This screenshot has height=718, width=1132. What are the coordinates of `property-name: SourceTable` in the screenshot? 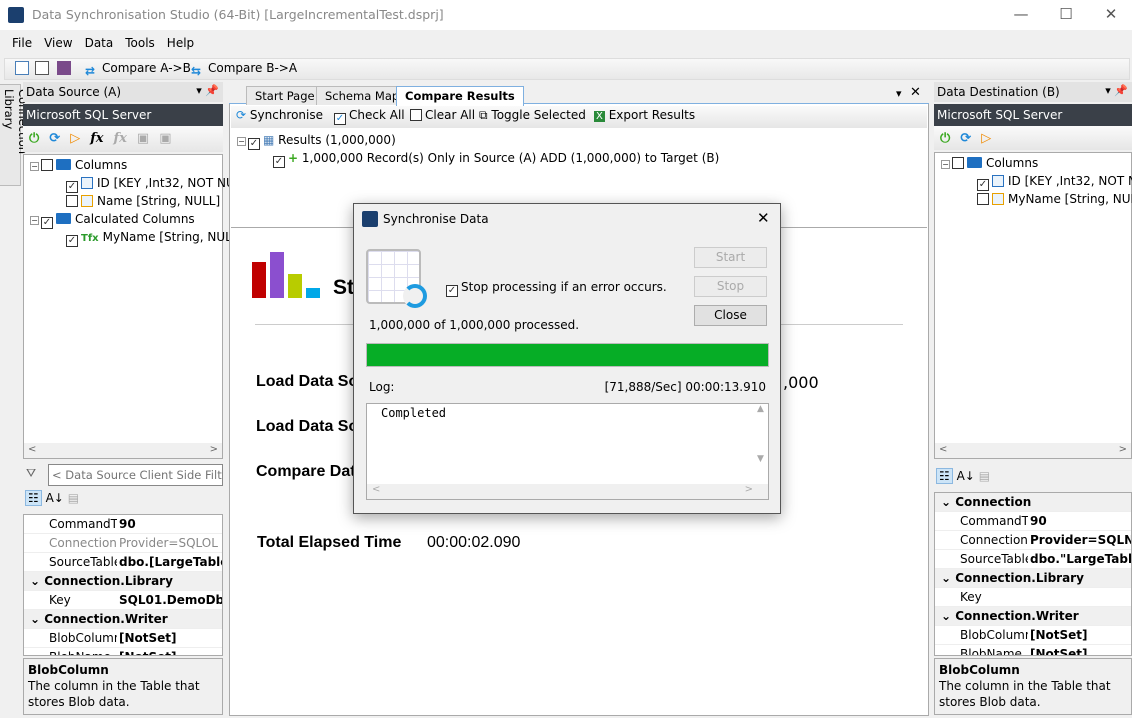 It's located at (994, 559).